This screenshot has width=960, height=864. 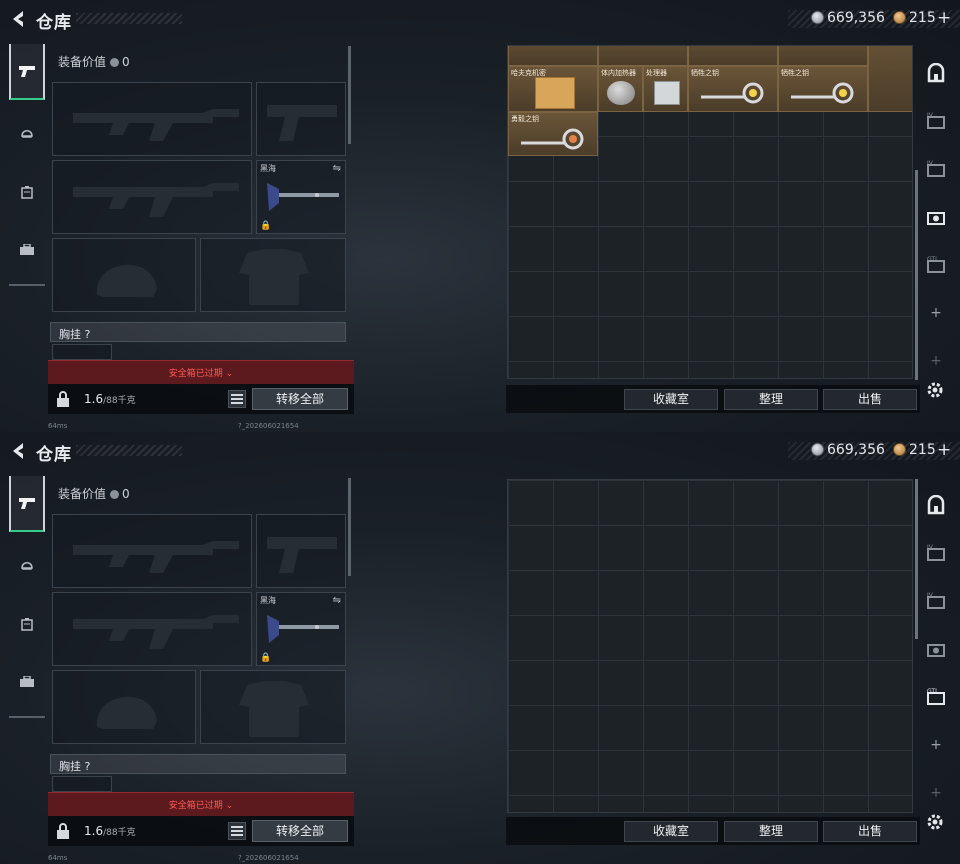 What do you see at coordinates (553, 134) in the screenshot?
I see `storage-item-courage-key: 勇毅之钥` at bounding box center [553, 134].